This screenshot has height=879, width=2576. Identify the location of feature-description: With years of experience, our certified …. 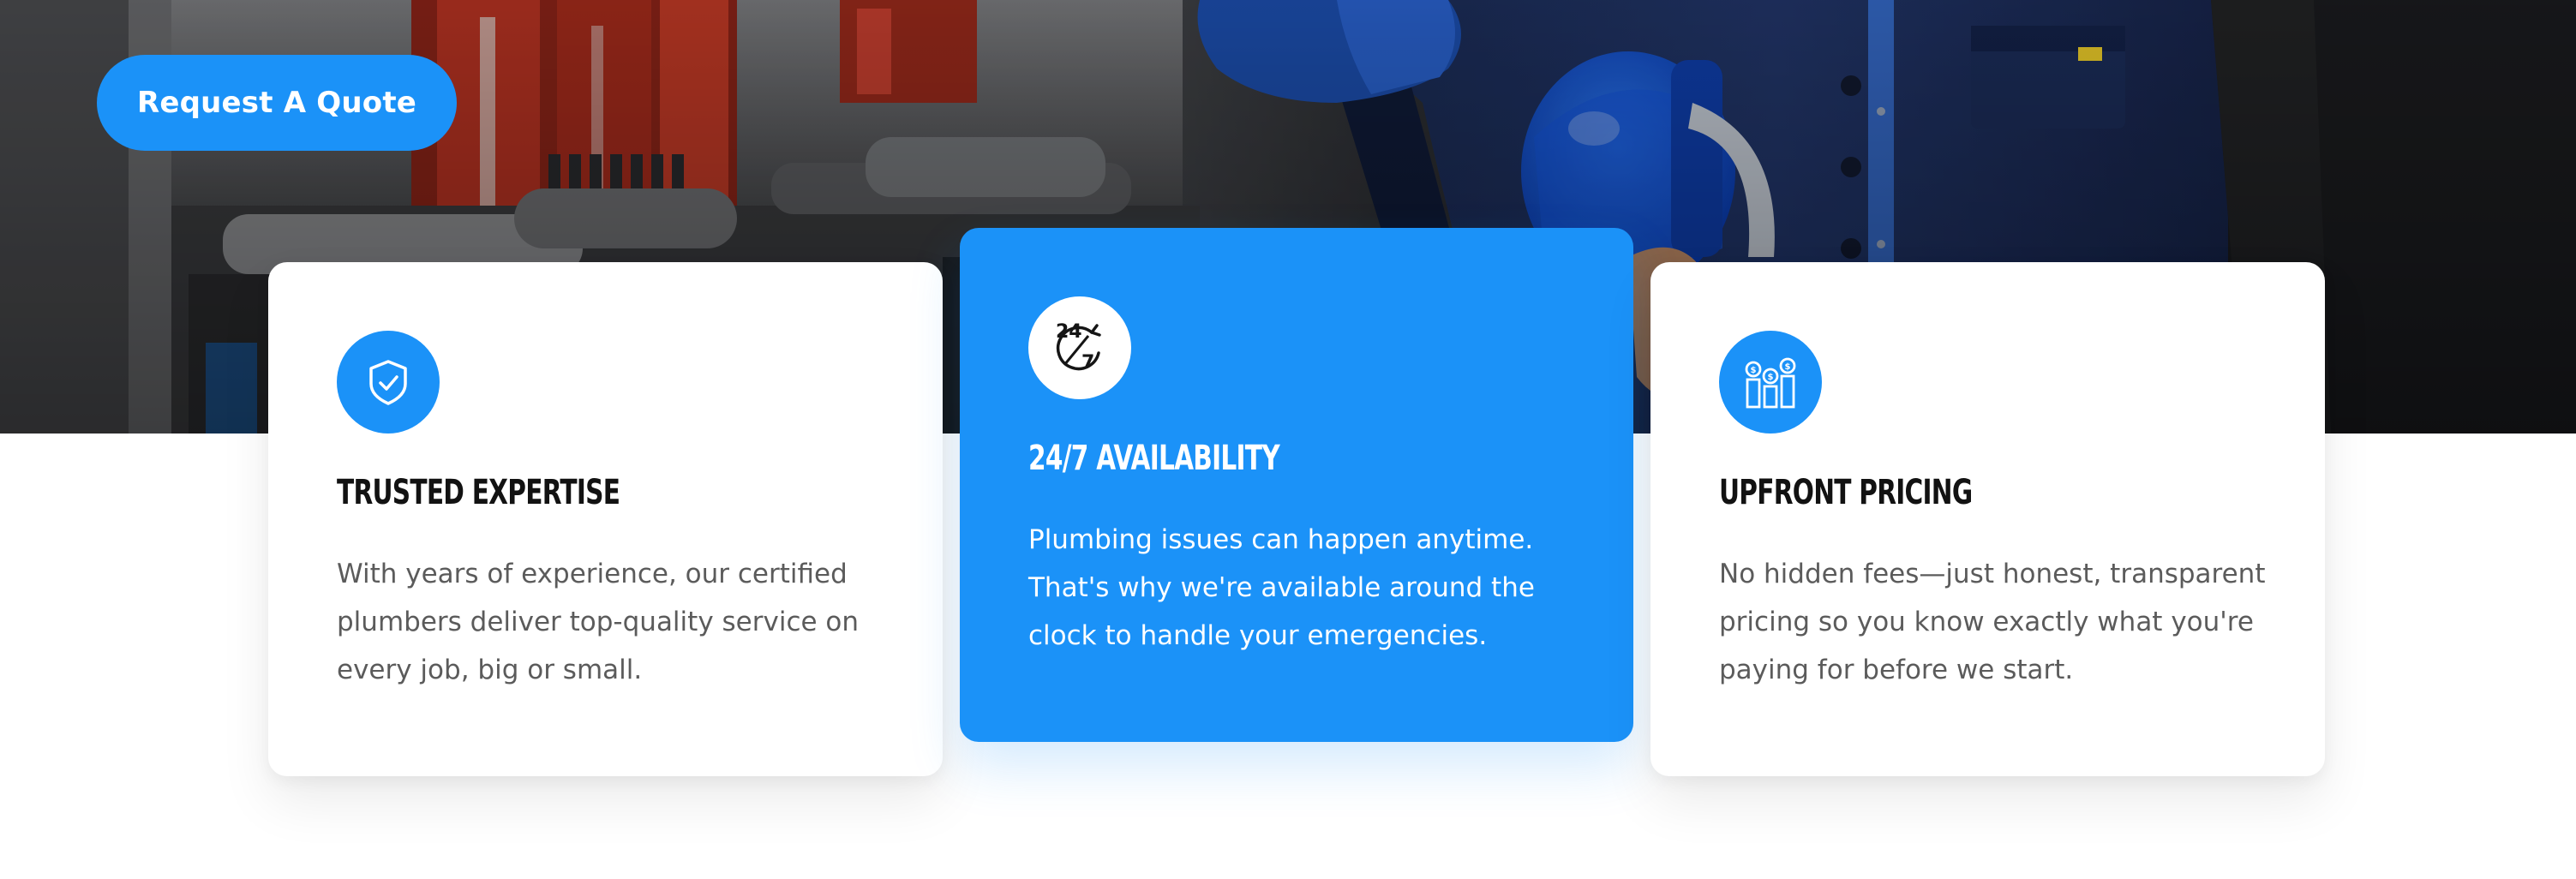
(598, 622).